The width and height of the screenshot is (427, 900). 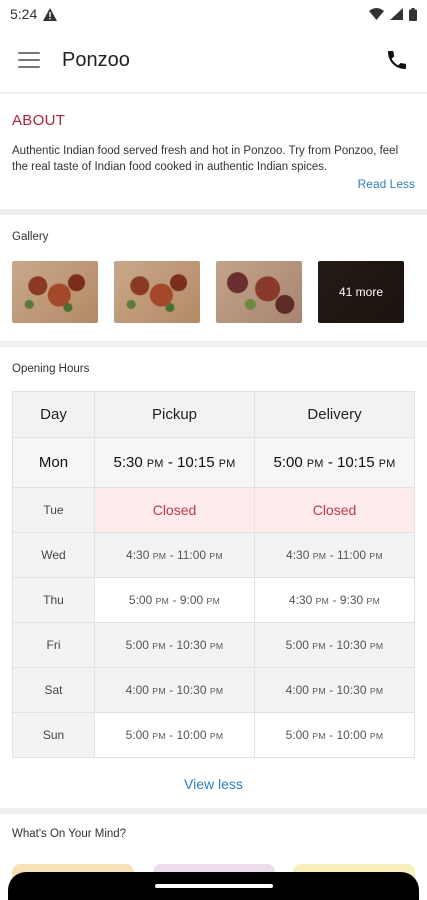 What do you see at coordinates (213, 14) in the screenshot?
I see `status-bar: 5:24` at bounding box center [213, 14].